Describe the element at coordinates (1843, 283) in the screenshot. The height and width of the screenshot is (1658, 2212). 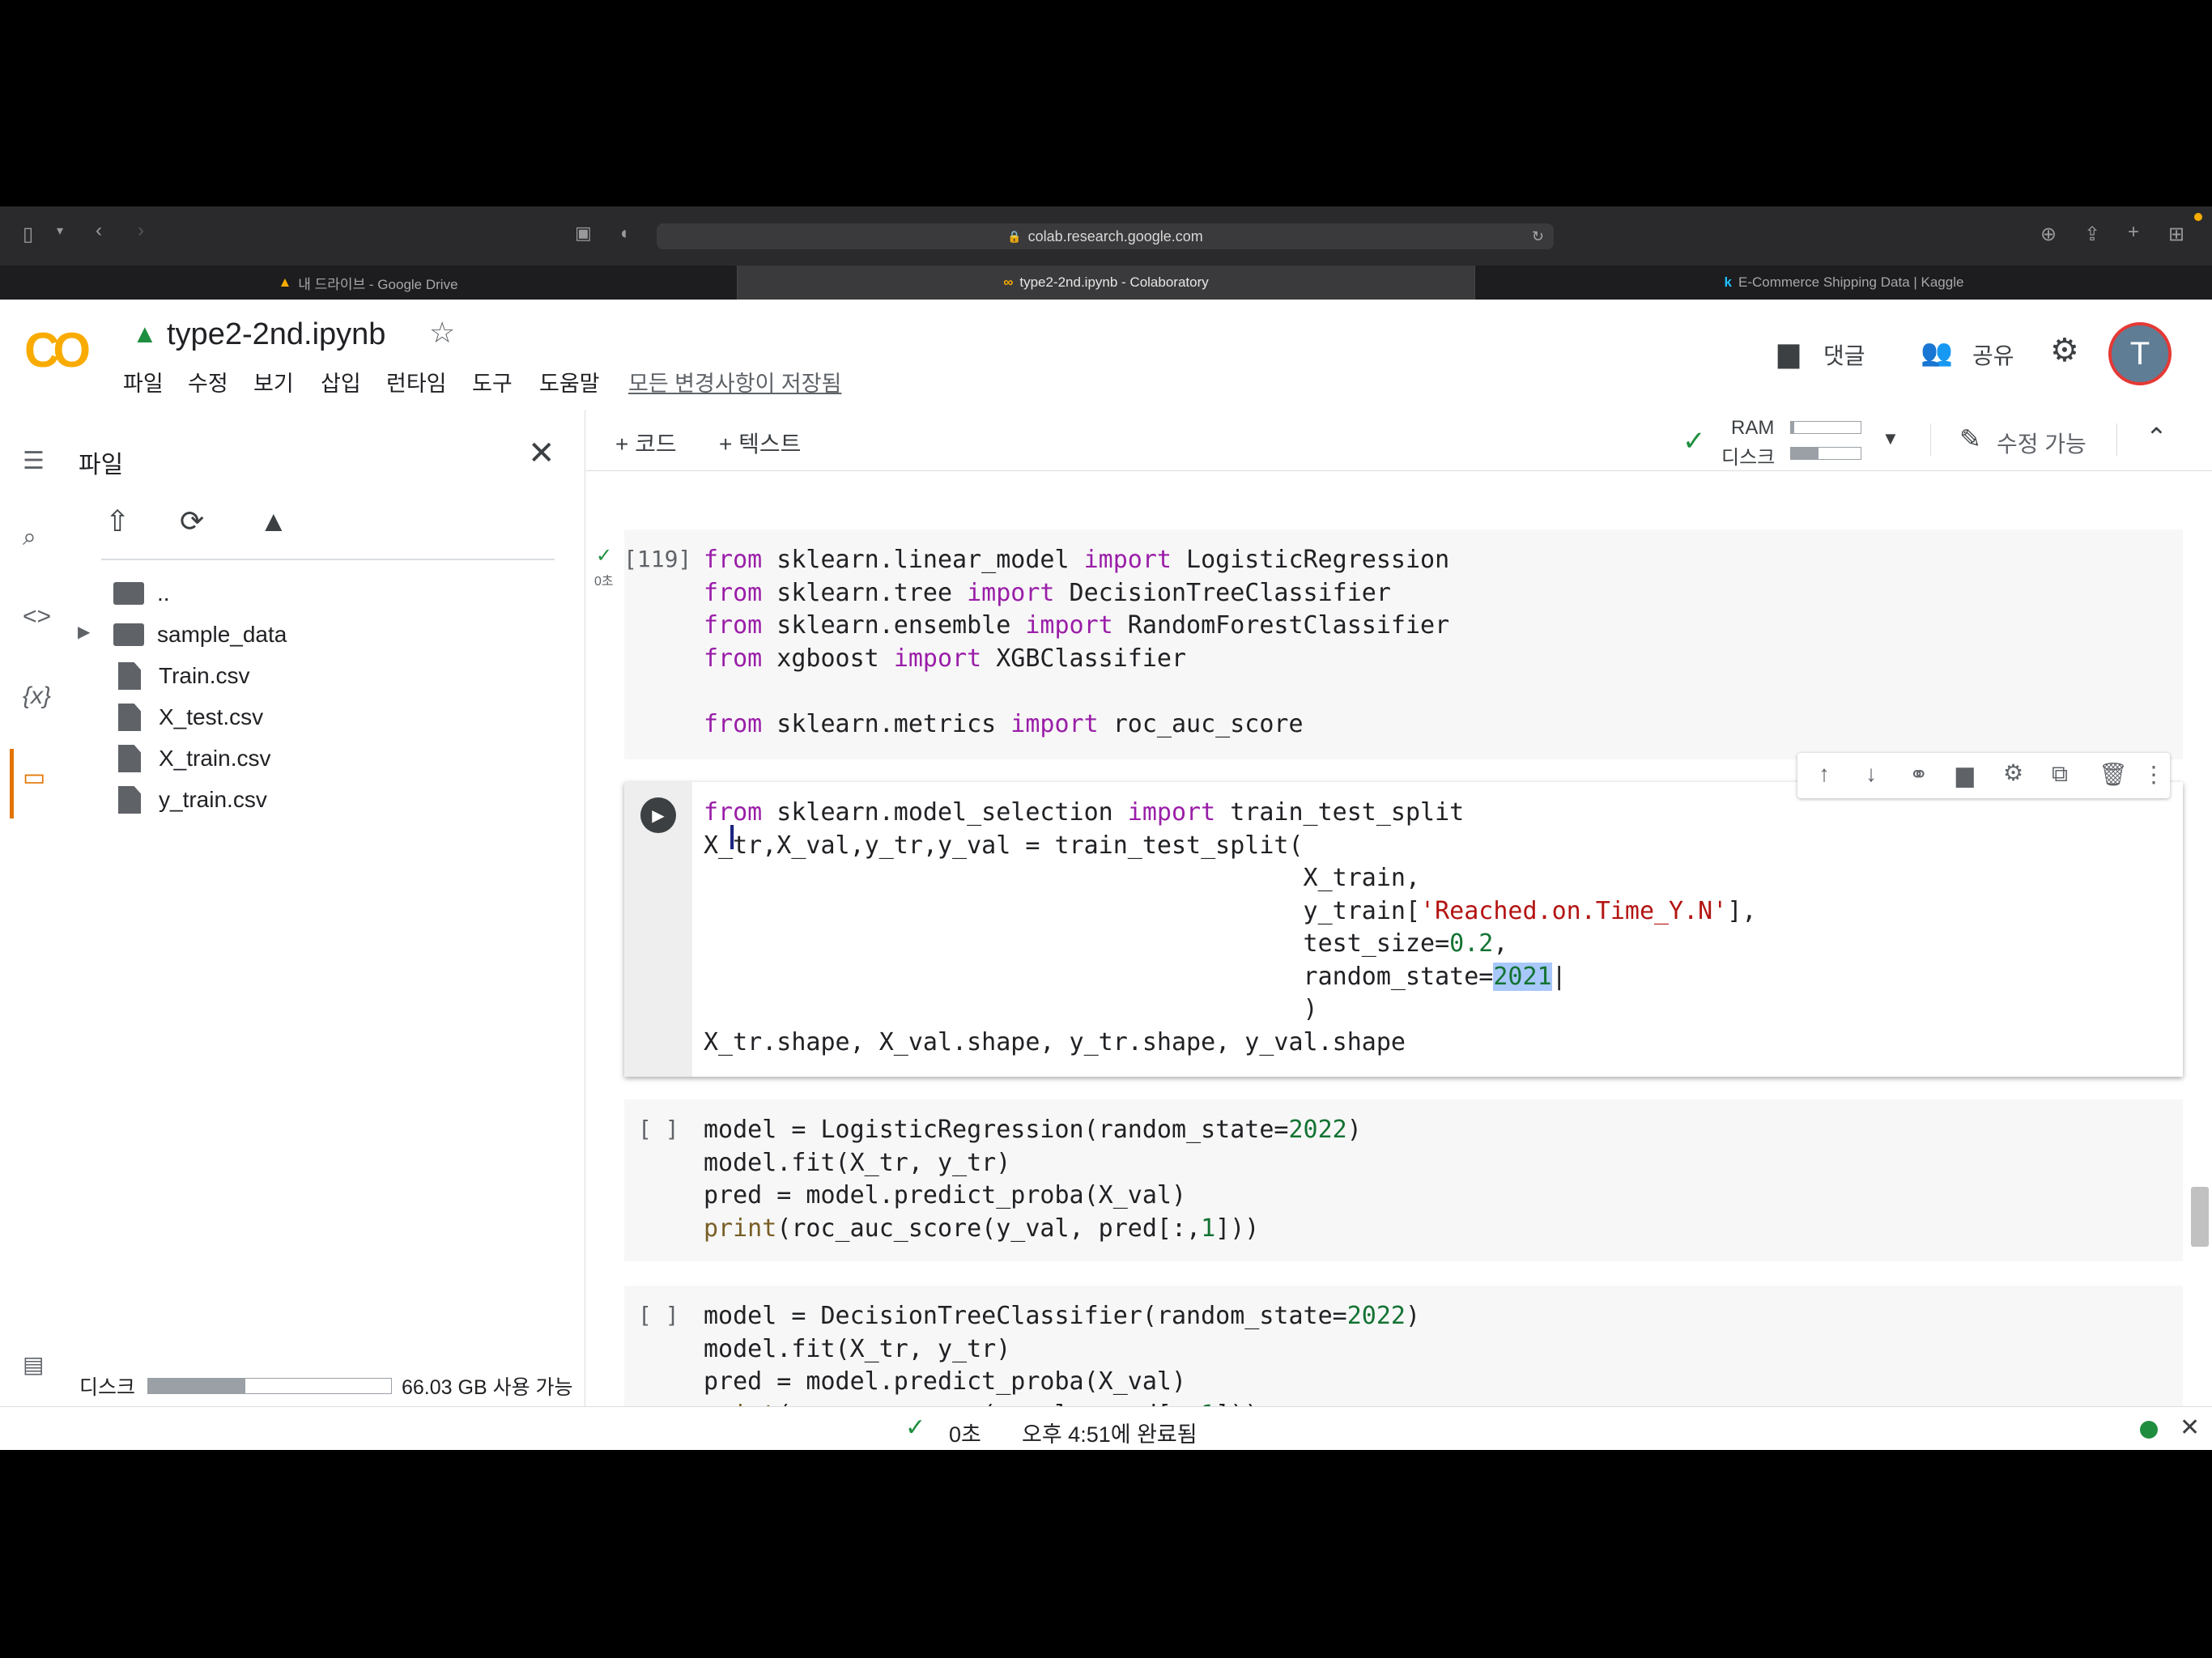
I see `tab-kaggle: k E-Commerce Shipping Data | Kaggle` at that location.